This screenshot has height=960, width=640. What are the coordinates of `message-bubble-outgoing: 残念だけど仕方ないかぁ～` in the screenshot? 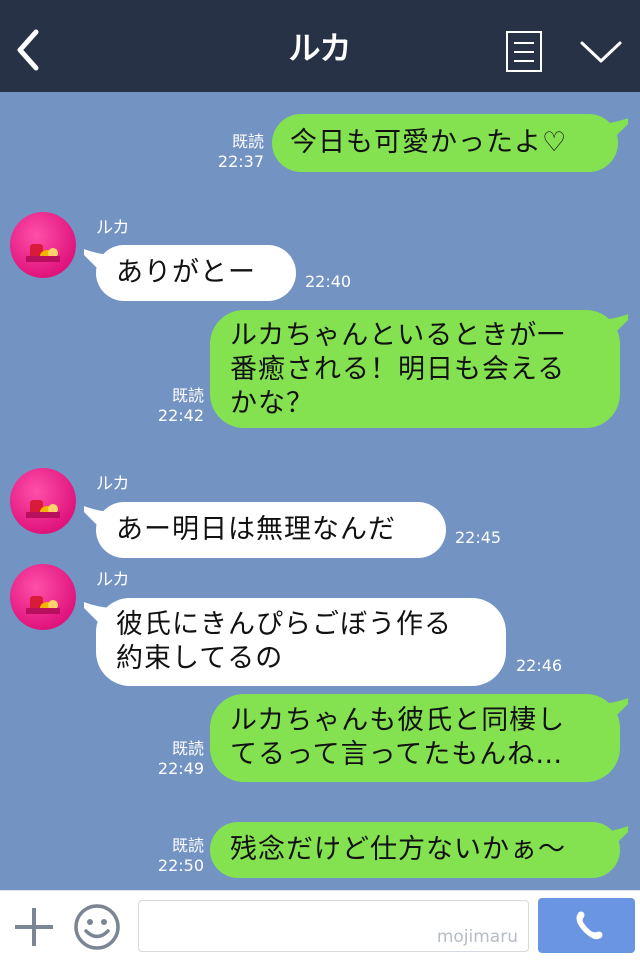 It's located at (415, 850).